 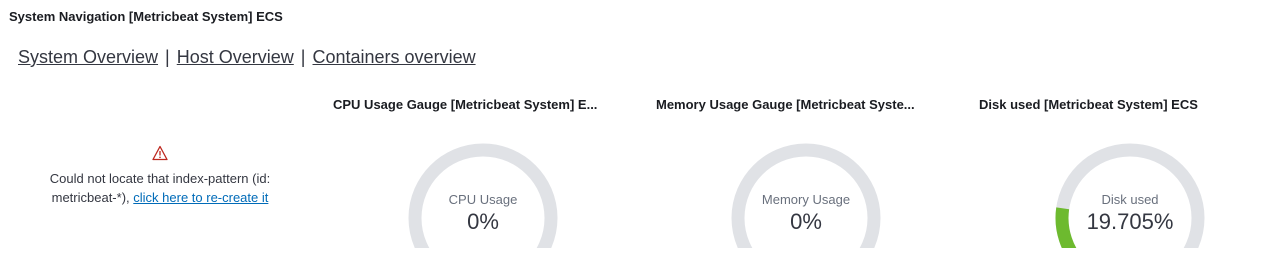 I want to click on memory-gauge-value: 0%, so click(x=806, y=221).